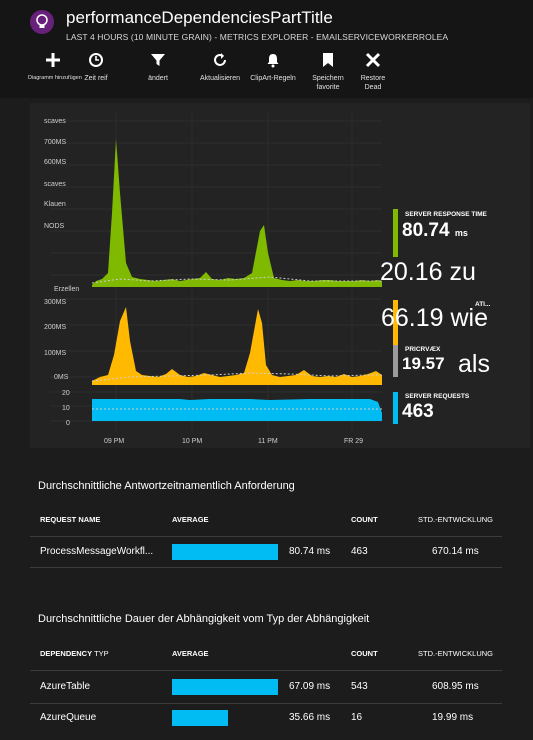 This screenshot has height=740, width=533. Describe the element at coordinates (53, 63) in the screenshot. I see `plus-icon` at that location.